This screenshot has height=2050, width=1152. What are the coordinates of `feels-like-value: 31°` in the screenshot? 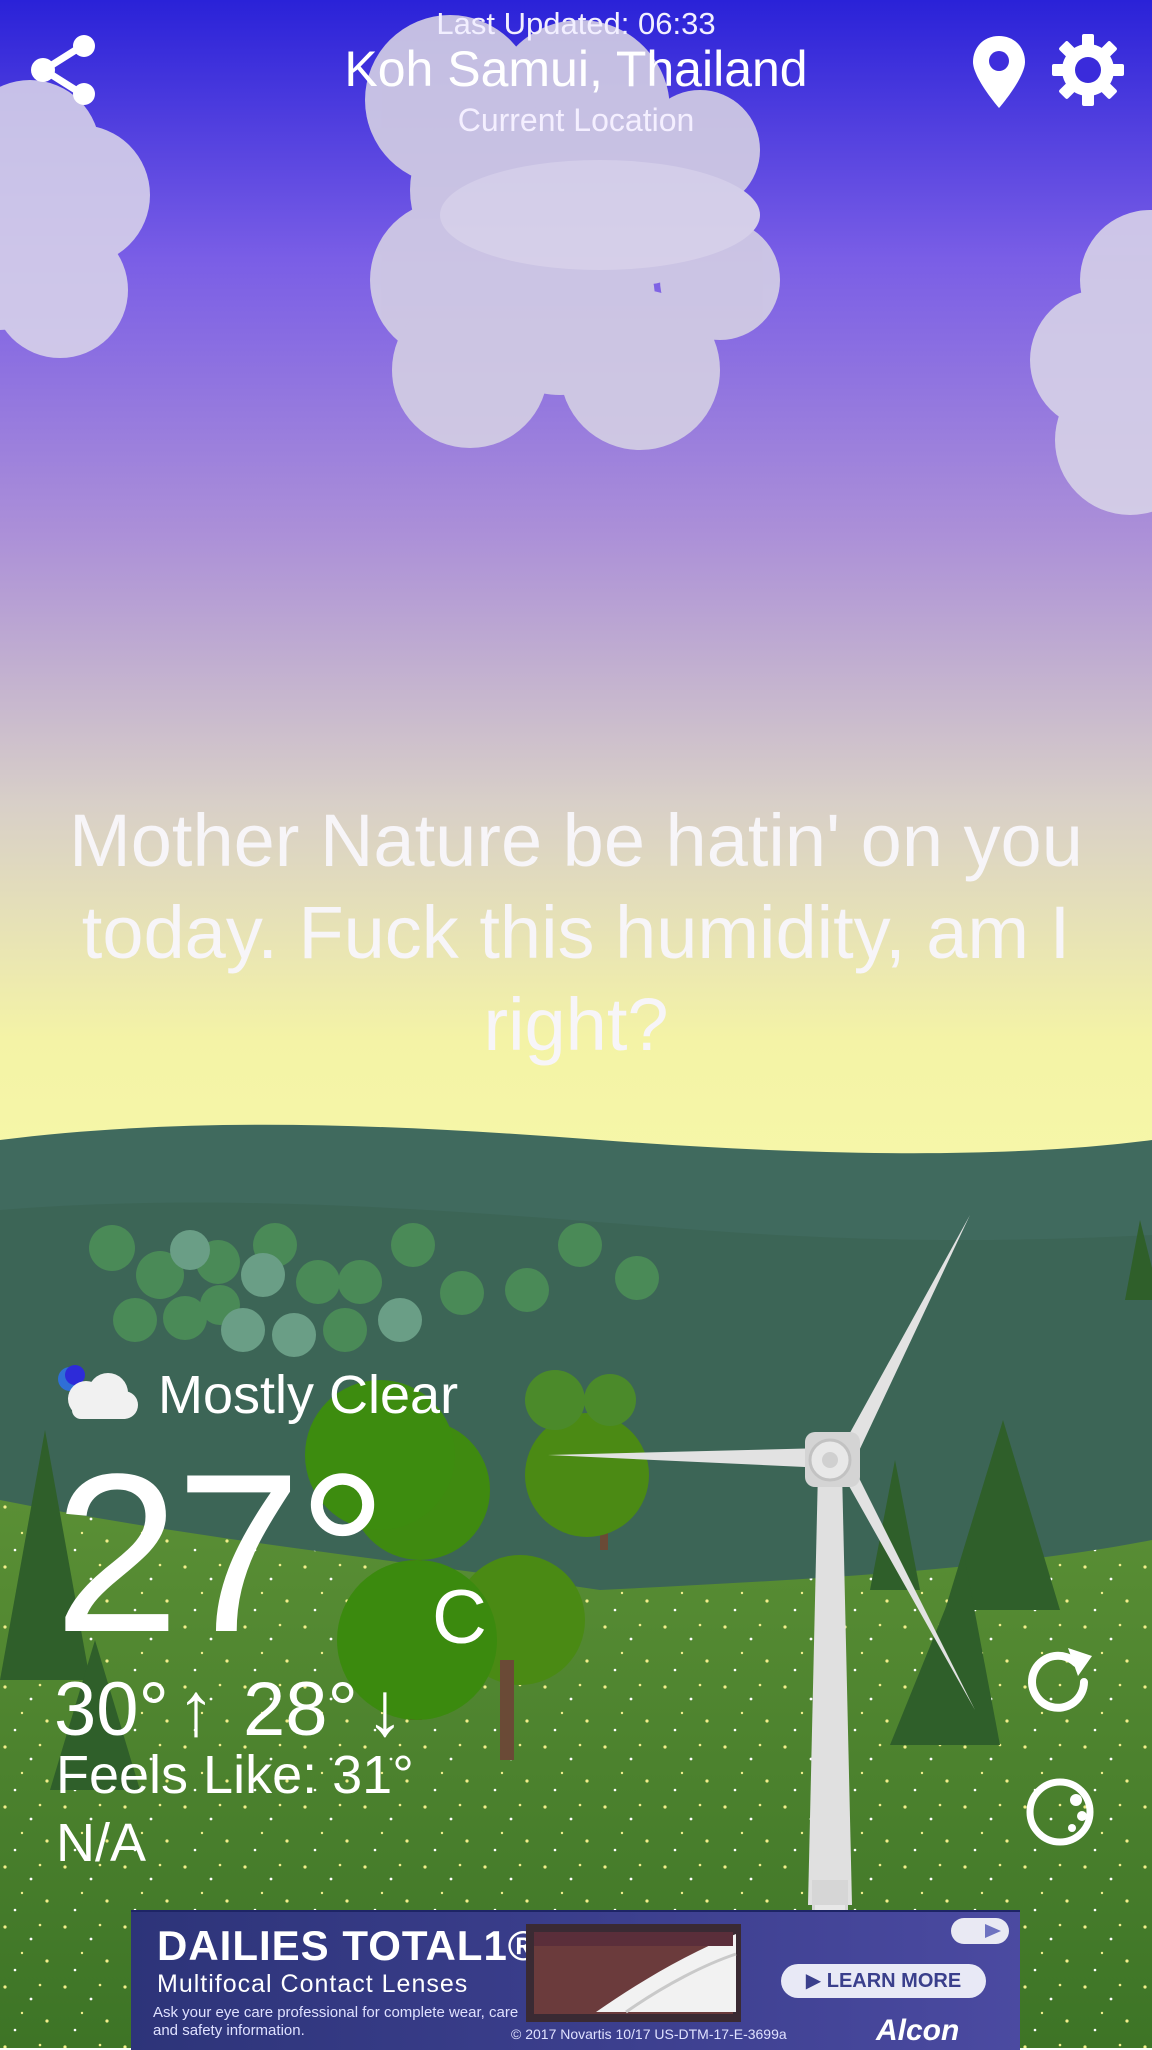 It's located at (373, 1775).